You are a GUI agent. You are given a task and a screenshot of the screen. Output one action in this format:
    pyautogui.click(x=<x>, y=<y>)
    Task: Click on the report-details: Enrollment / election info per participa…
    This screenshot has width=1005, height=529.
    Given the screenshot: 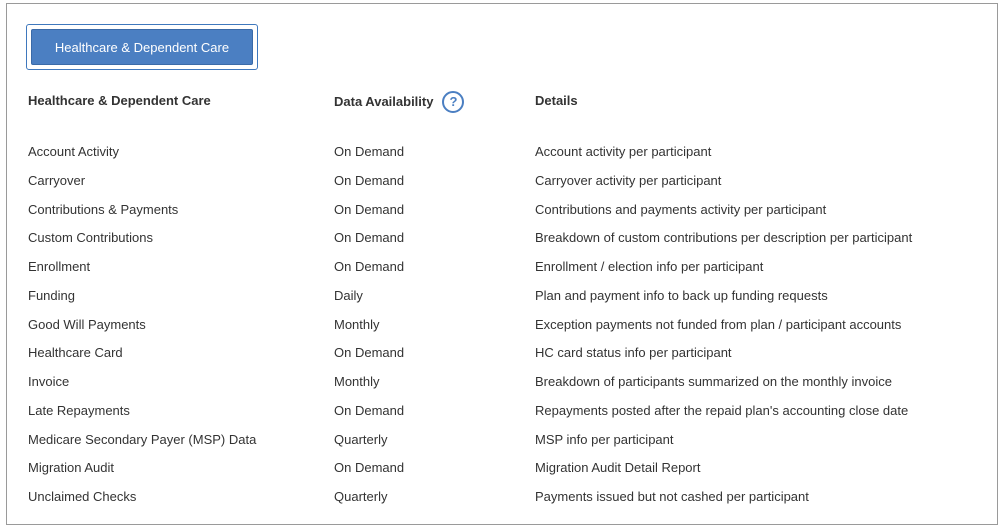 What is the action you would take?
    pyautogui.click(x=649, y=266)
    